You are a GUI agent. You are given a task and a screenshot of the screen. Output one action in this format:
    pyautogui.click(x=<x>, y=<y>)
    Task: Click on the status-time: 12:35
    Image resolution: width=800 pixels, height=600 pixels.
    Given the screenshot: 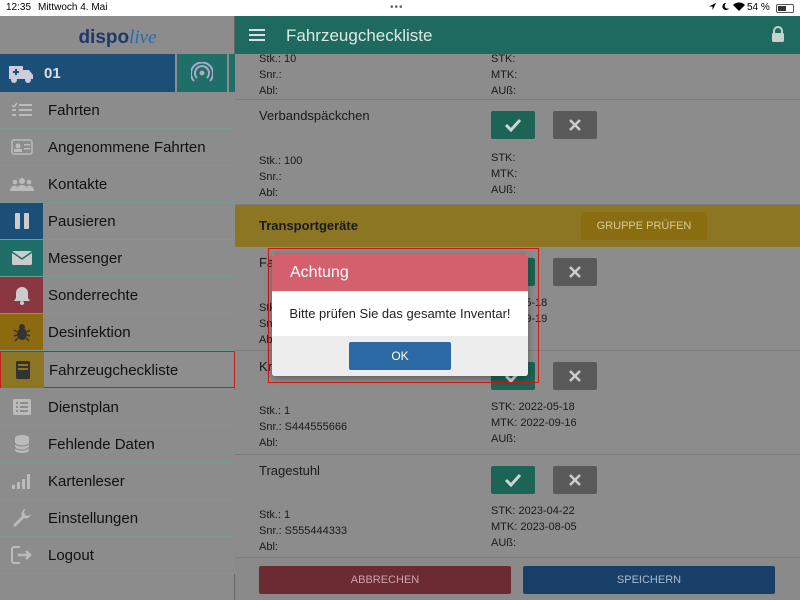 What is the action you would take?
    pyautogui.click(x=19, y=7)
    